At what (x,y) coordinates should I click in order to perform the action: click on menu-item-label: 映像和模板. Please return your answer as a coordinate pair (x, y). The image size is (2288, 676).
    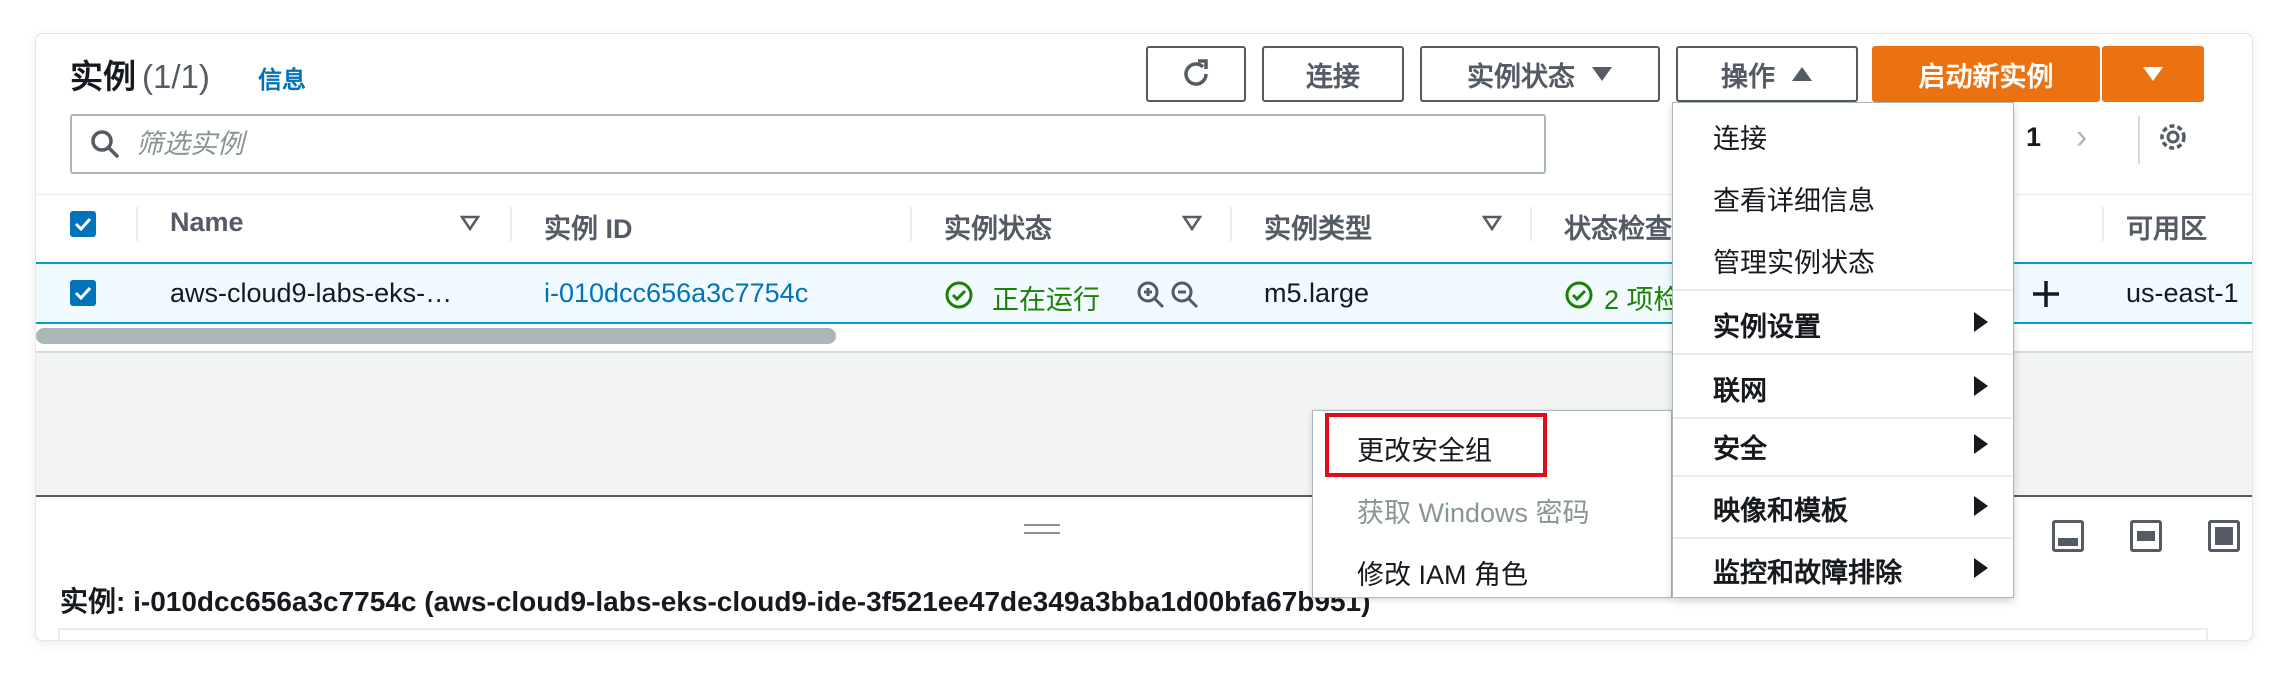
    Looking at the image, I should click on (1780, 511).